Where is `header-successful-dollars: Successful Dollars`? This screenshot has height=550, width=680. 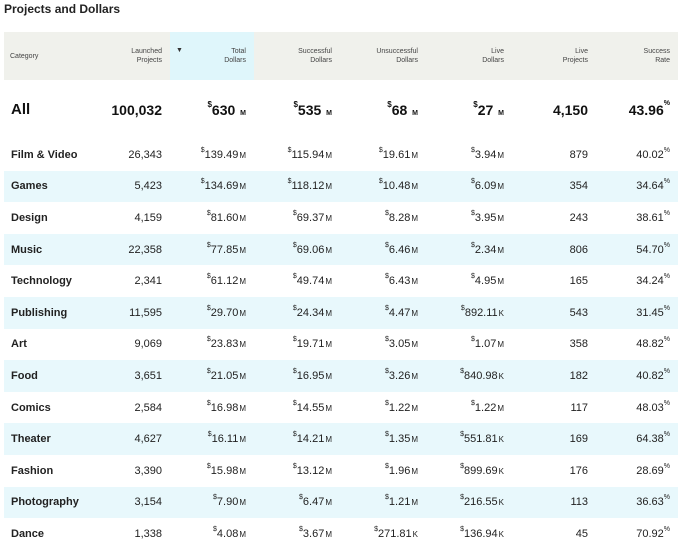 header-successful-dollars: Successful Dollars is located at coordinates (297, 56).